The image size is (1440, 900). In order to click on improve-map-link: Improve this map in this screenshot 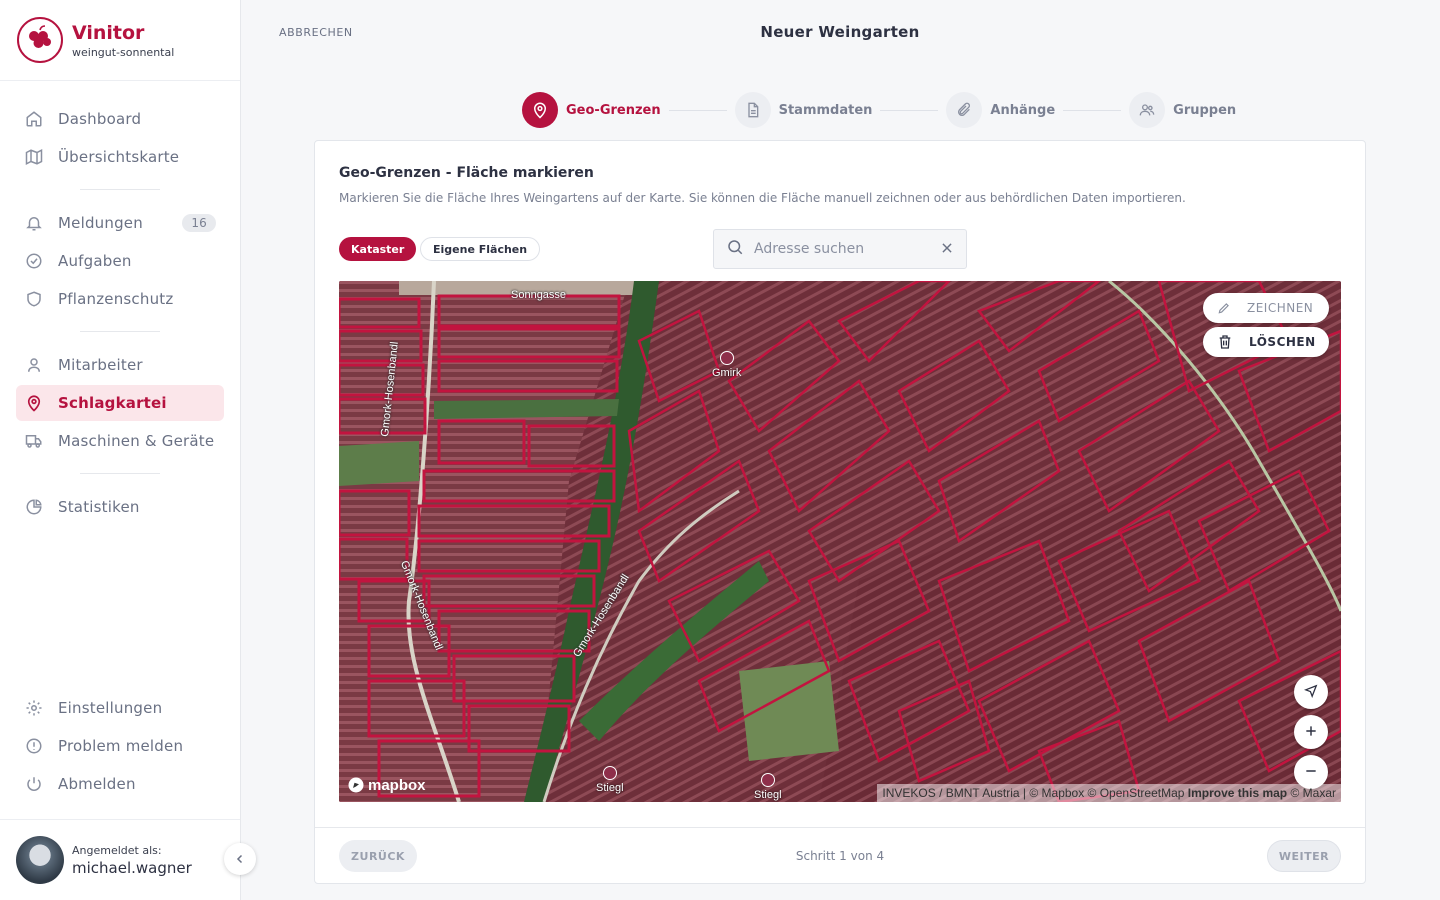, I will do `click(1237, 793)`.